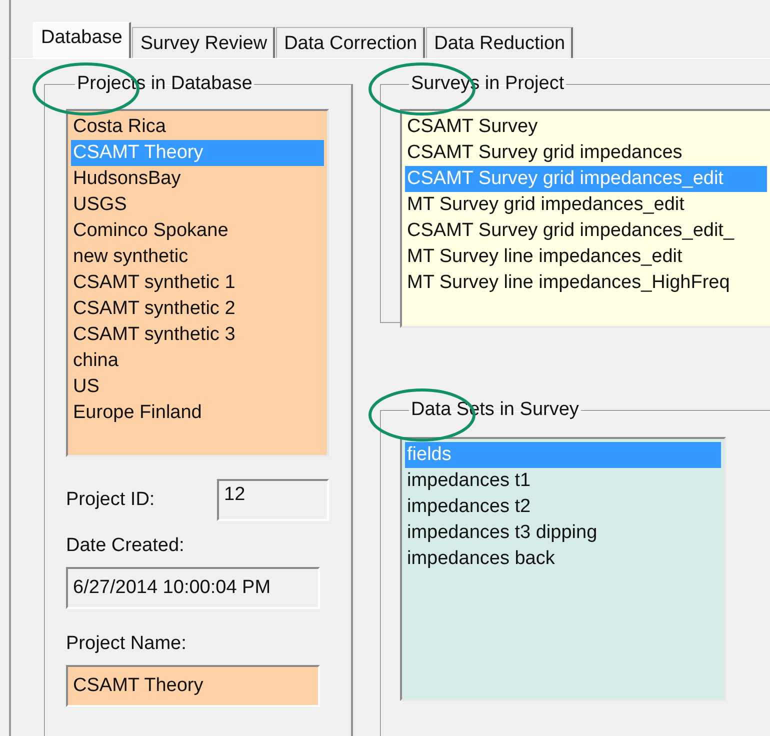 This screenshot has height=736, width=770. What do you see at coordinates (563, 559) in the screenshot?
I see `list-item: impedances back` at bounding box center [563, 559].